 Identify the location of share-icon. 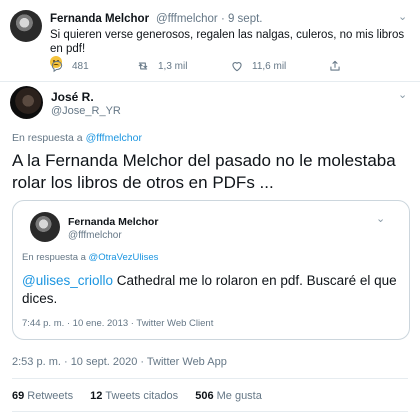
(335, 65).